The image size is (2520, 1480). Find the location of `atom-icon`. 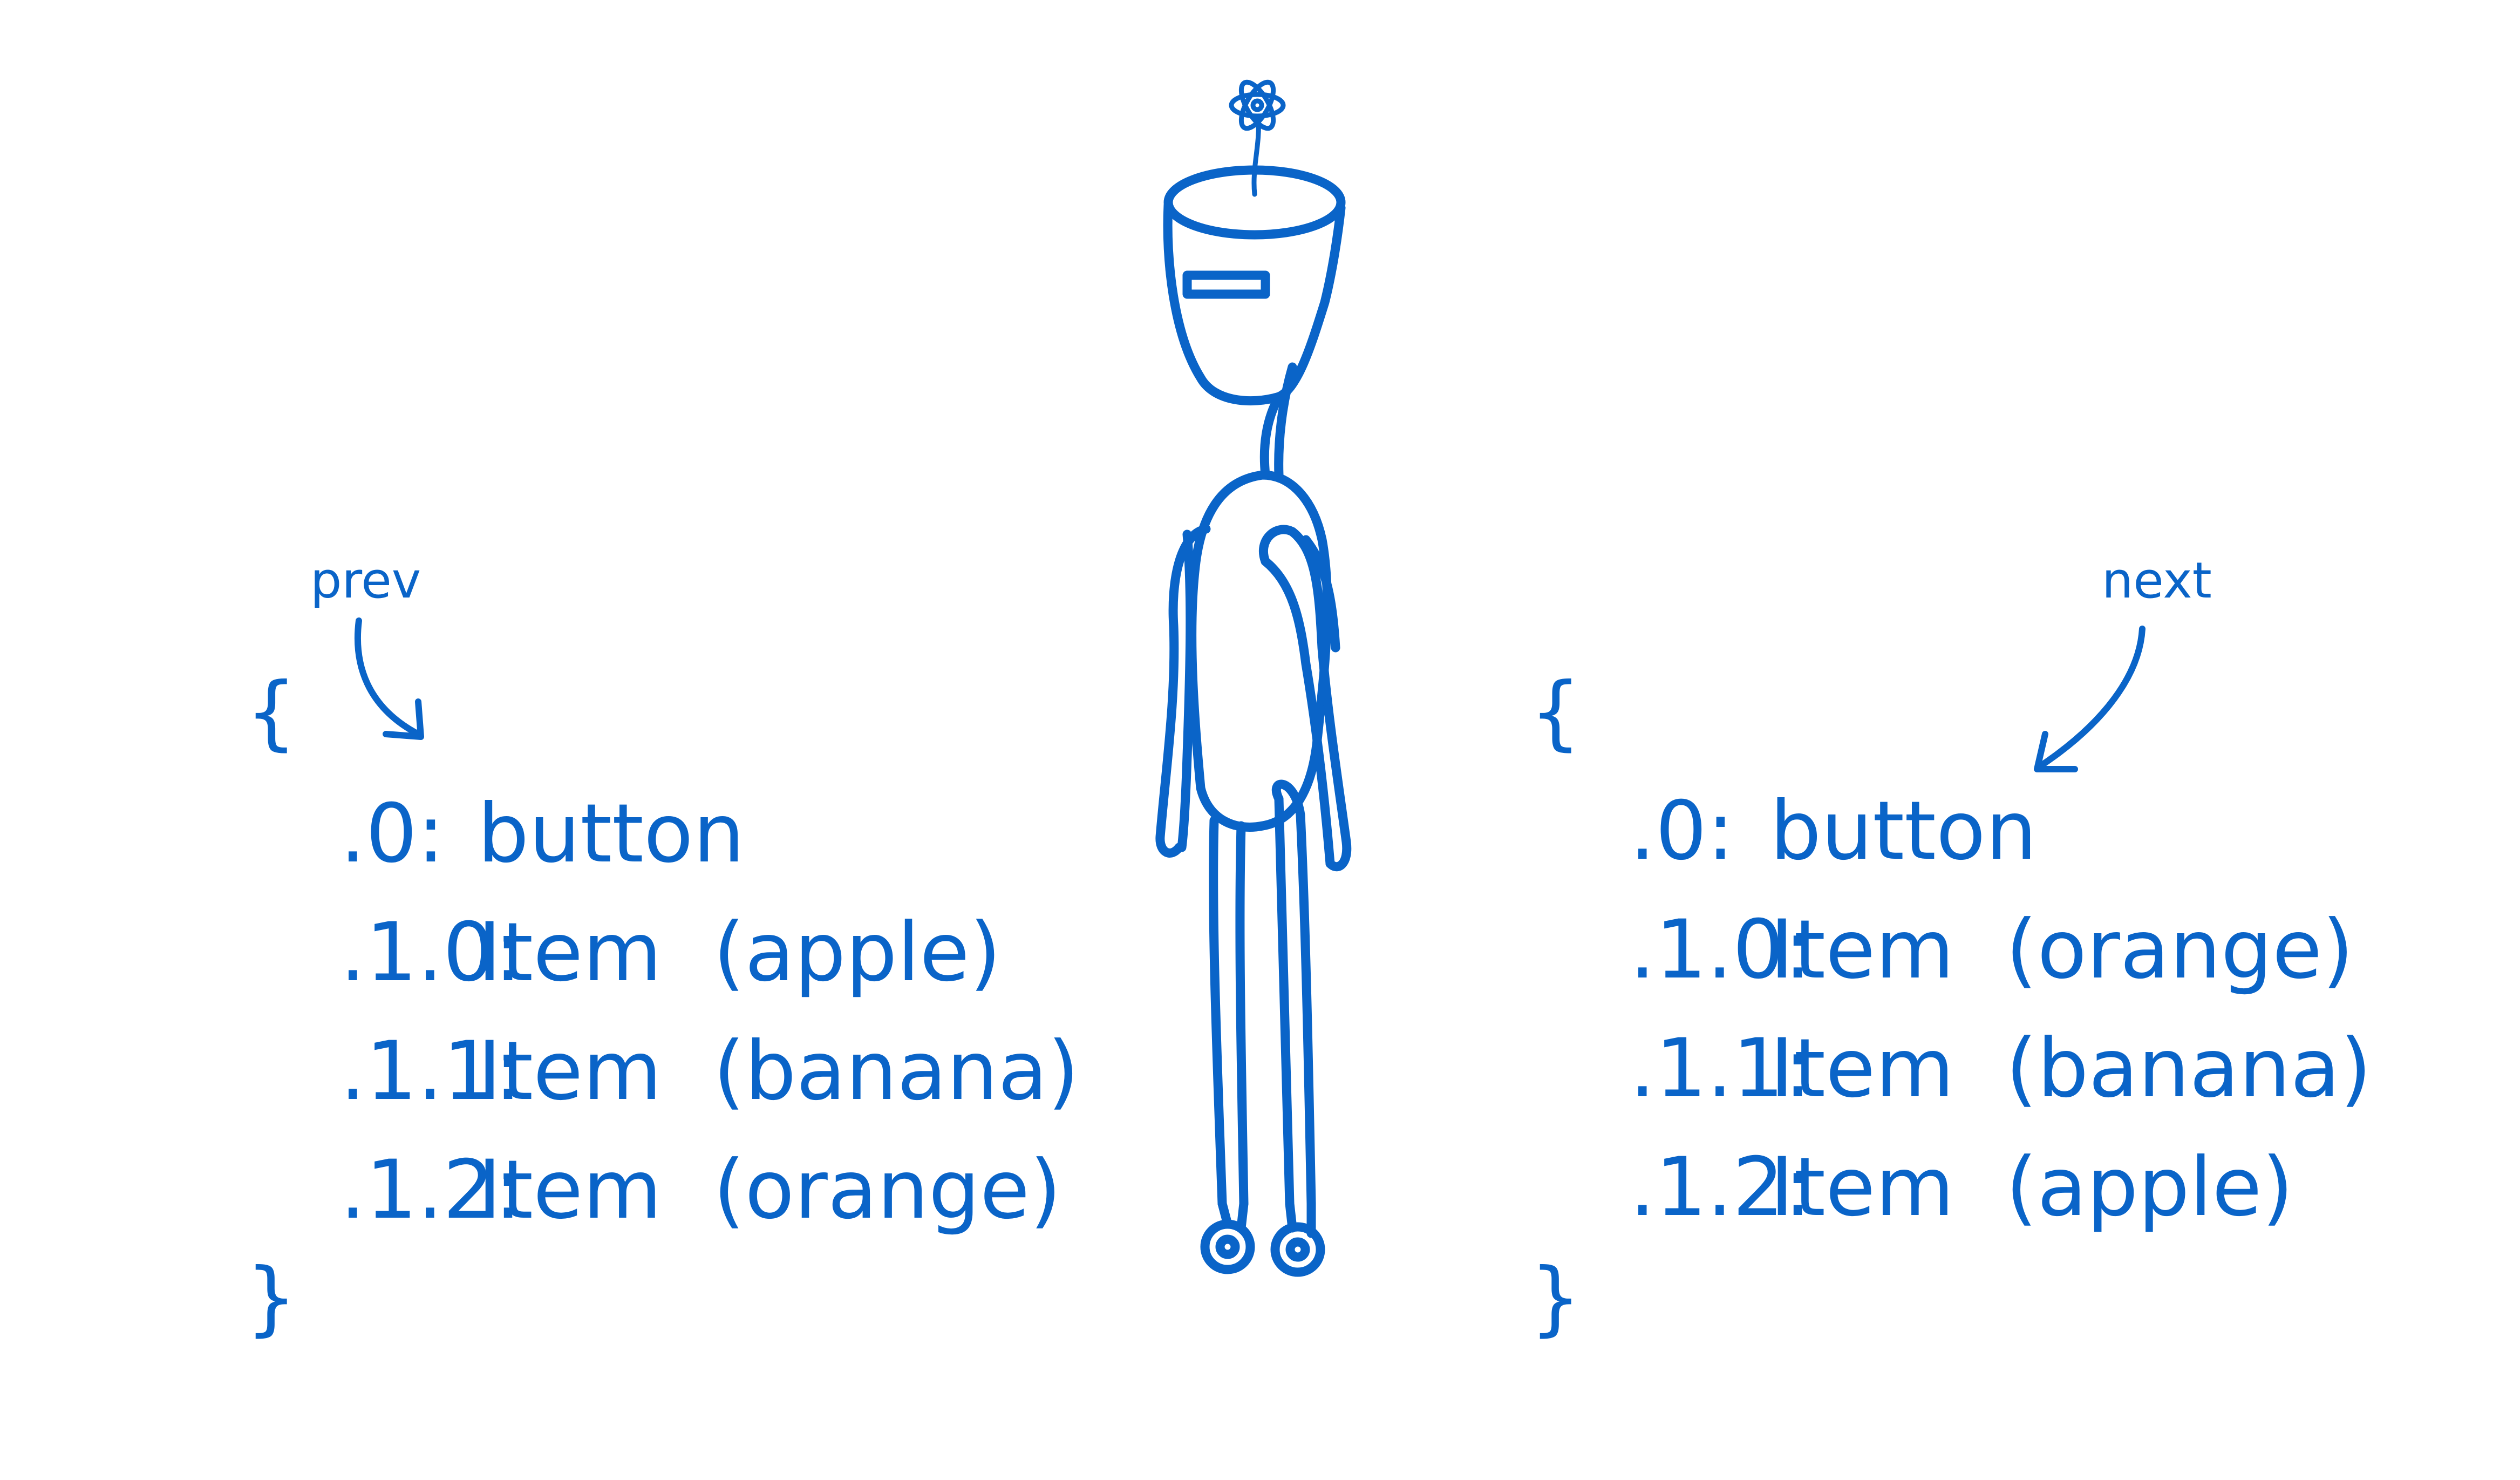

atom-icon is located at coordinates (1257, 138).